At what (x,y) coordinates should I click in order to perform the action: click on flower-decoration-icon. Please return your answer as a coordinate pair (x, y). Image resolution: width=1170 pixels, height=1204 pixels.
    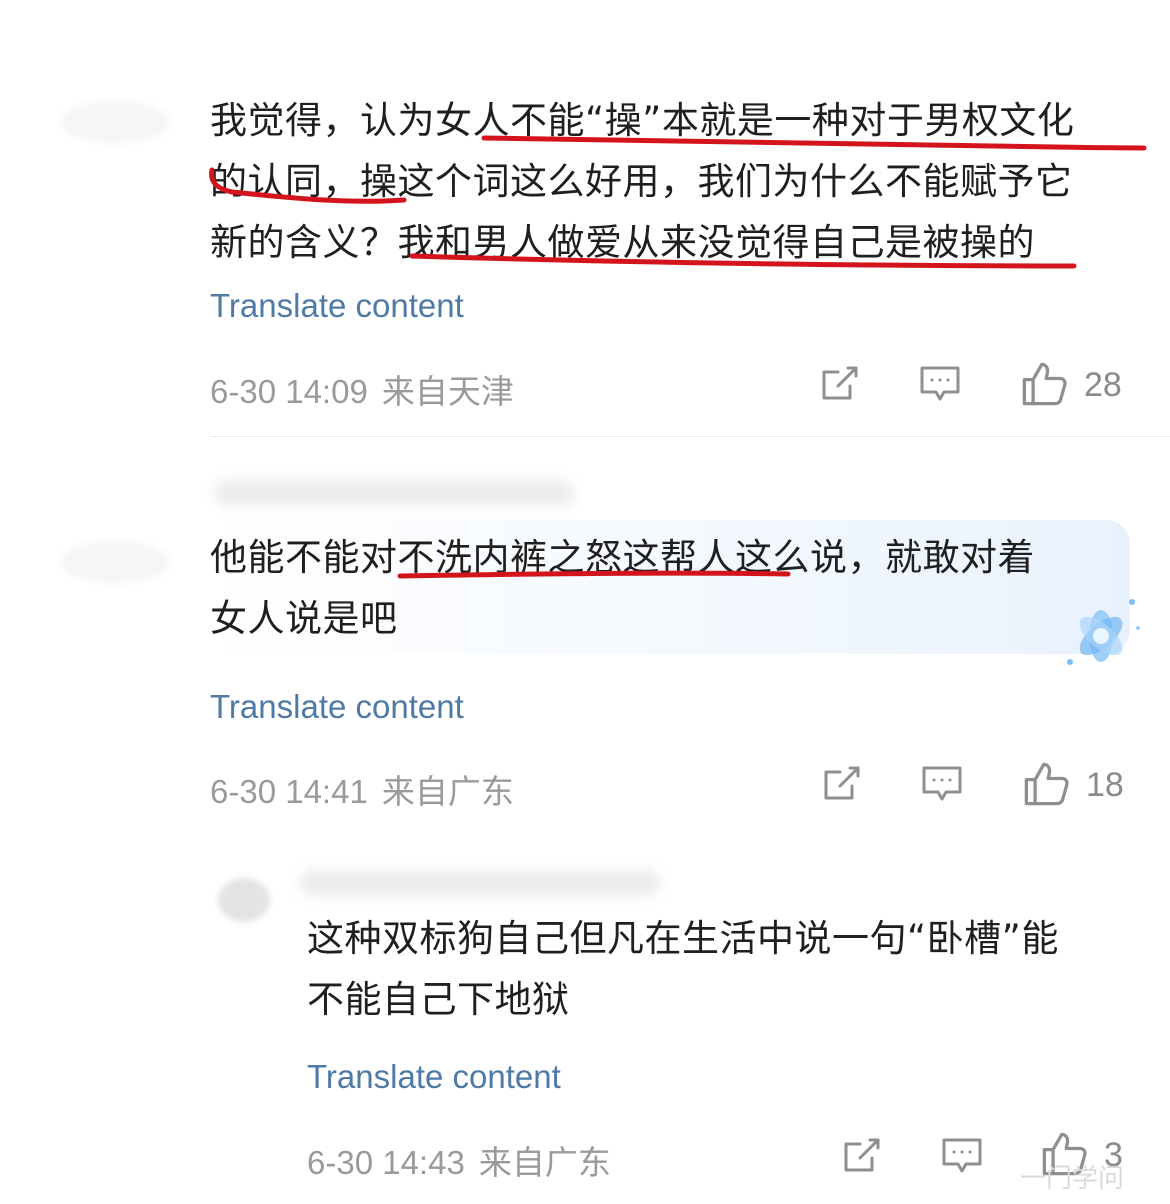
    Looking at the image, I should click on (1101, 631).